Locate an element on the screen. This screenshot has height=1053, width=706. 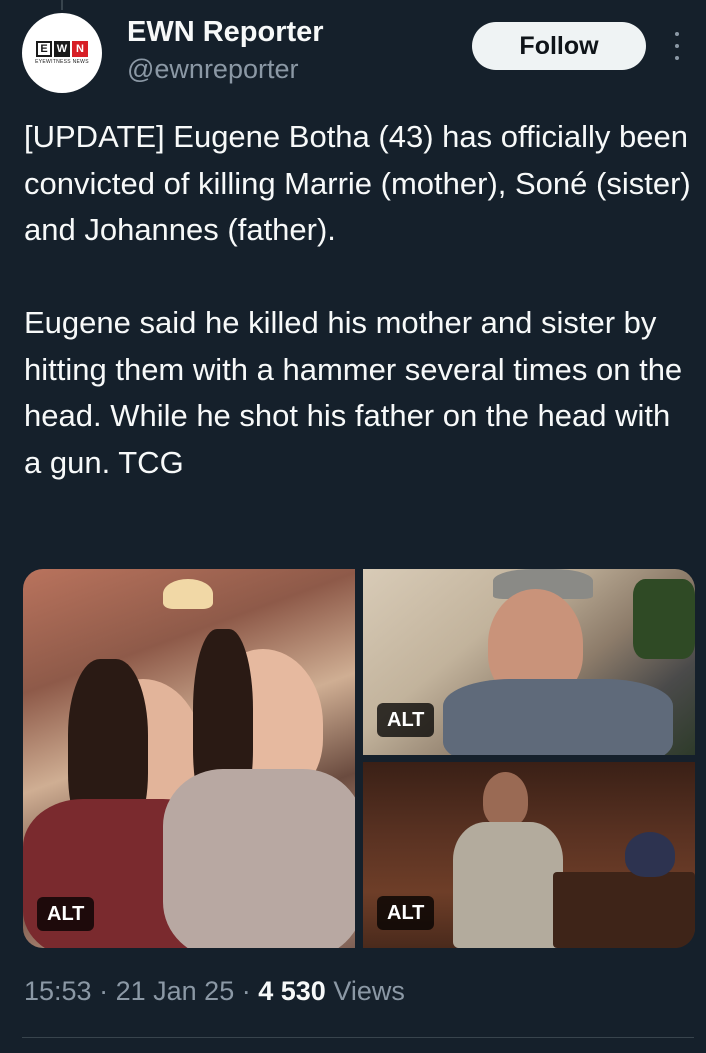
logo-letter-n: N is located at coordinates (80, 49).